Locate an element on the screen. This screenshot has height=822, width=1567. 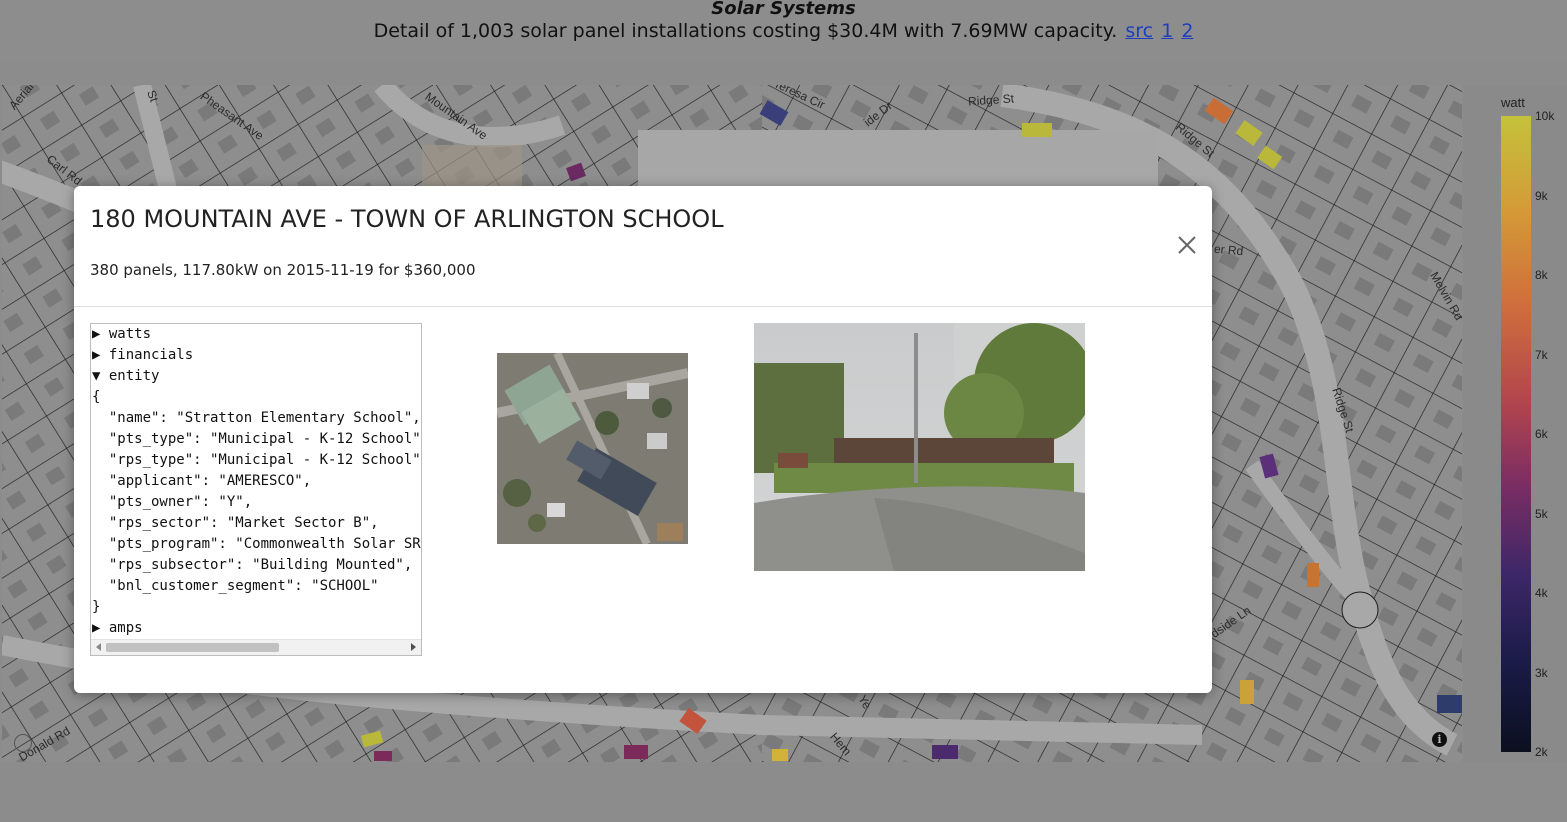
legend-tick: 6k is located at coordinates (1541, 434).